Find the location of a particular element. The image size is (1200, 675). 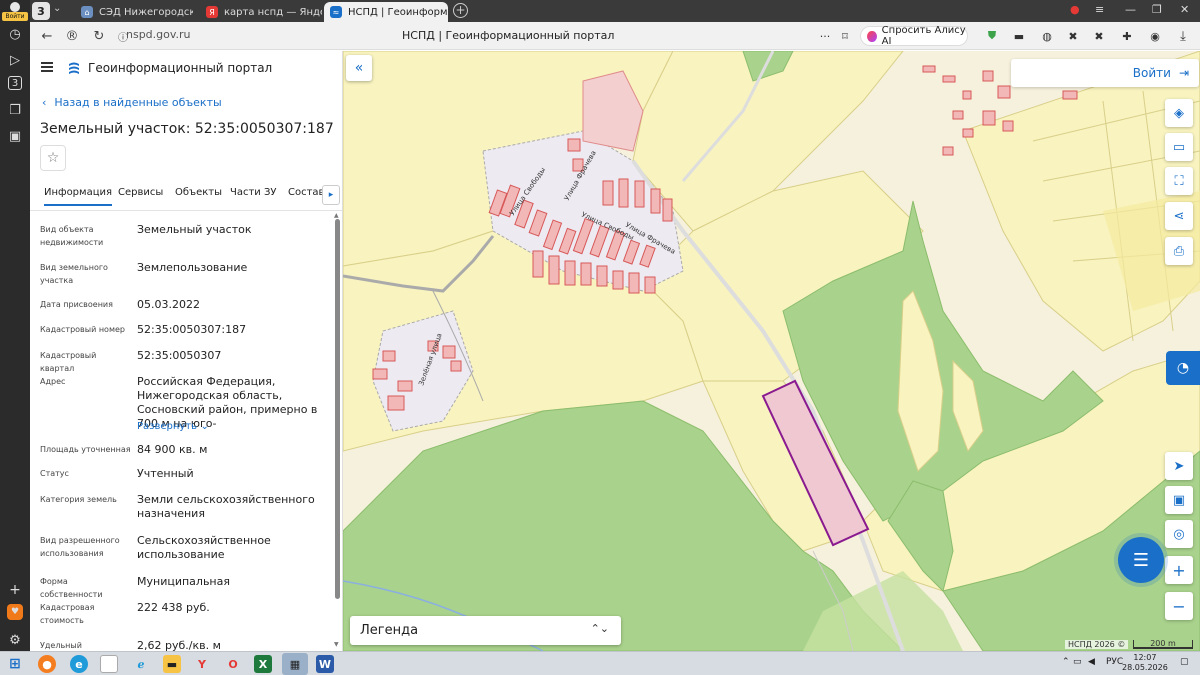

yandex-home-icon: ® is located at coordinates (72, 36).